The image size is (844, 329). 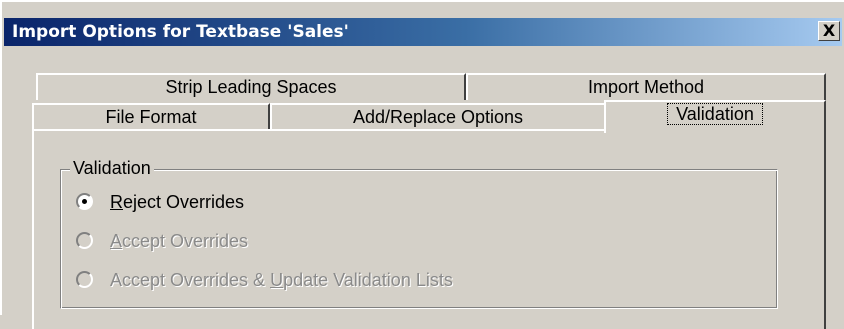 I want to click on tab-label: File Format, so click(x=151, y=117).